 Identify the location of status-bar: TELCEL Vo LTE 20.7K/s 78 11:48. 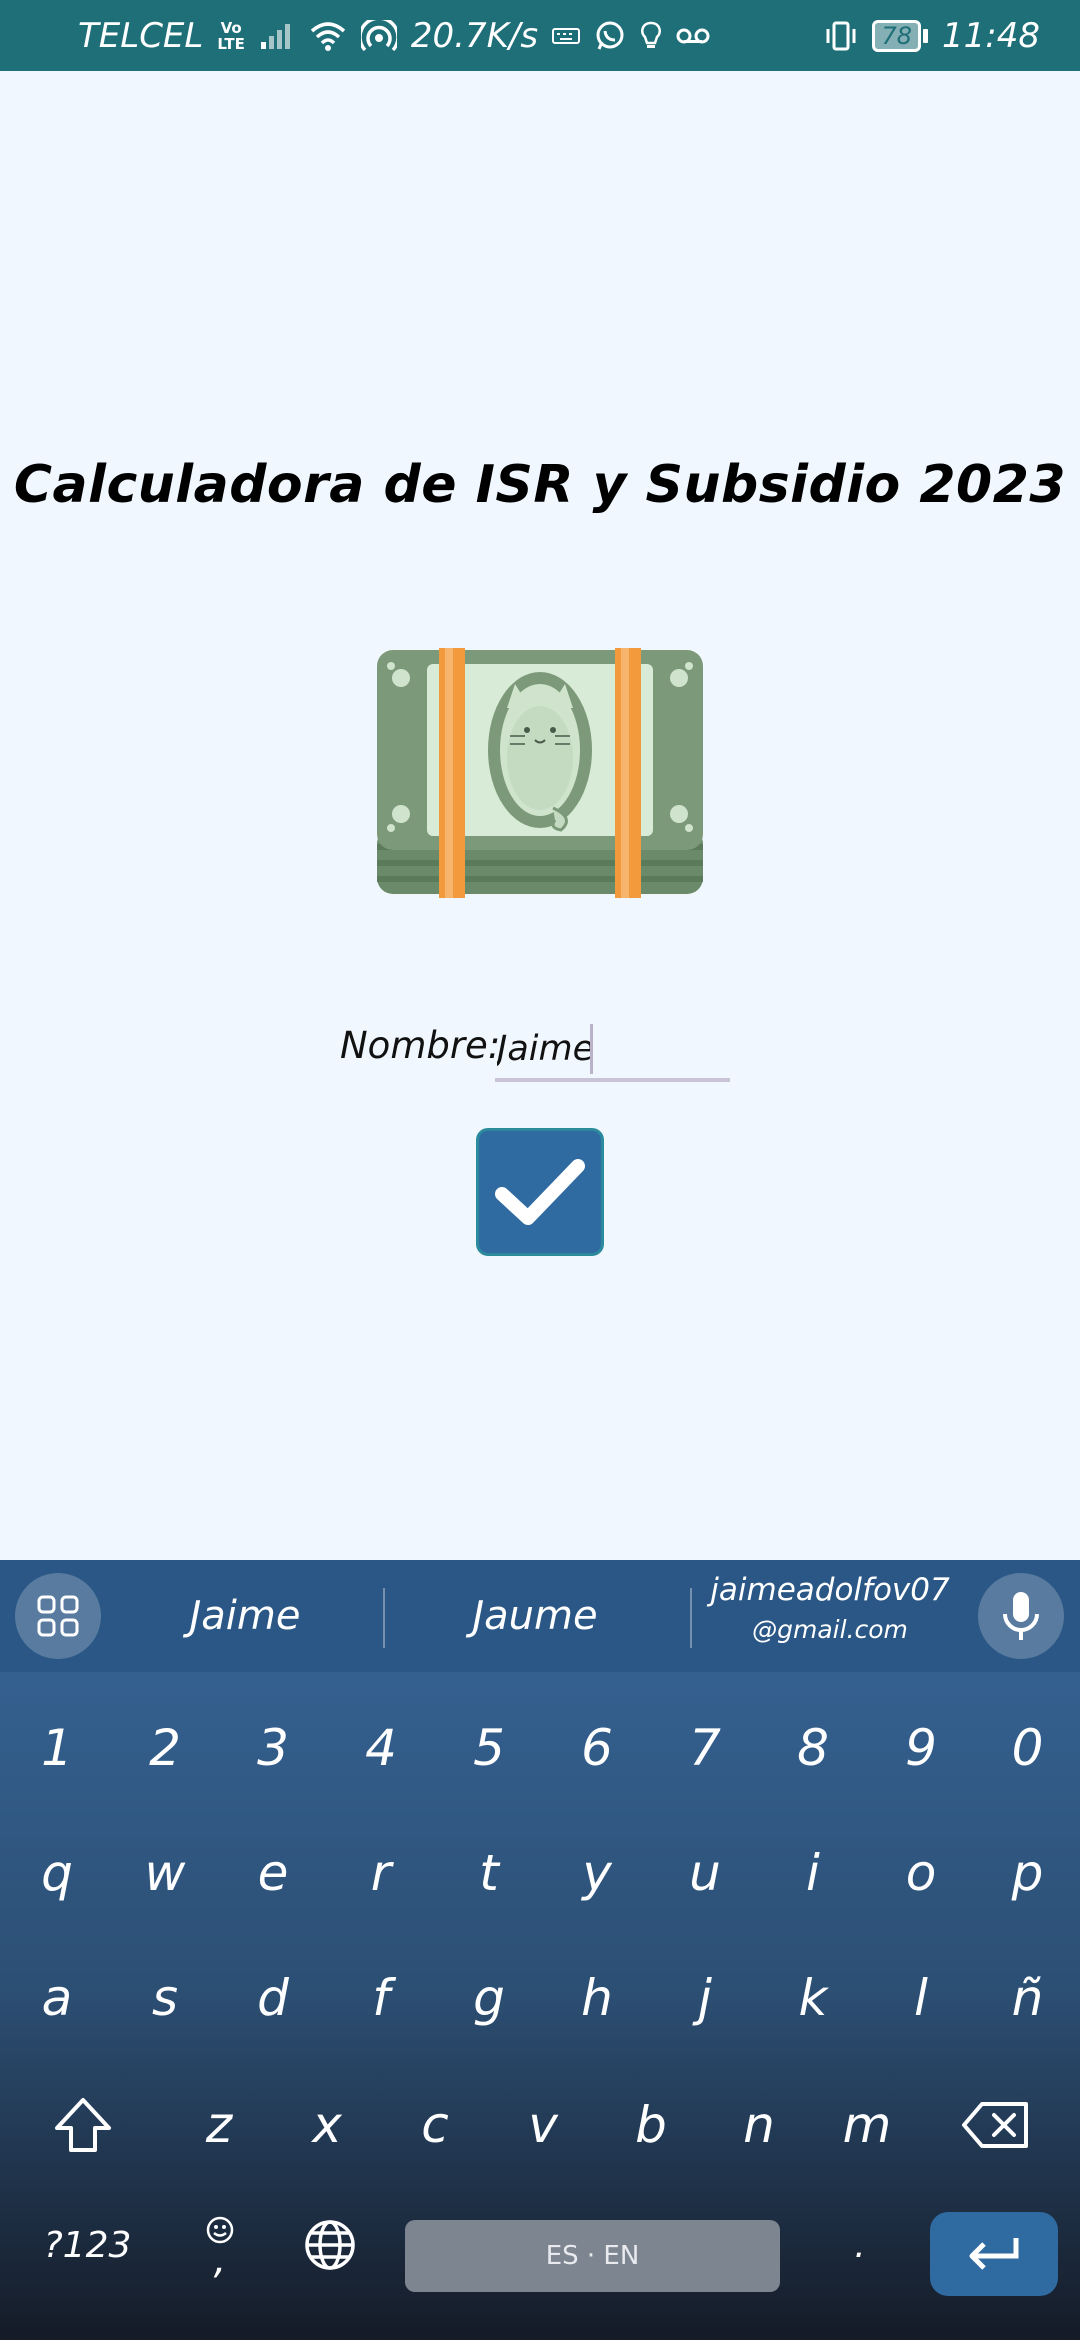
(540, 35).